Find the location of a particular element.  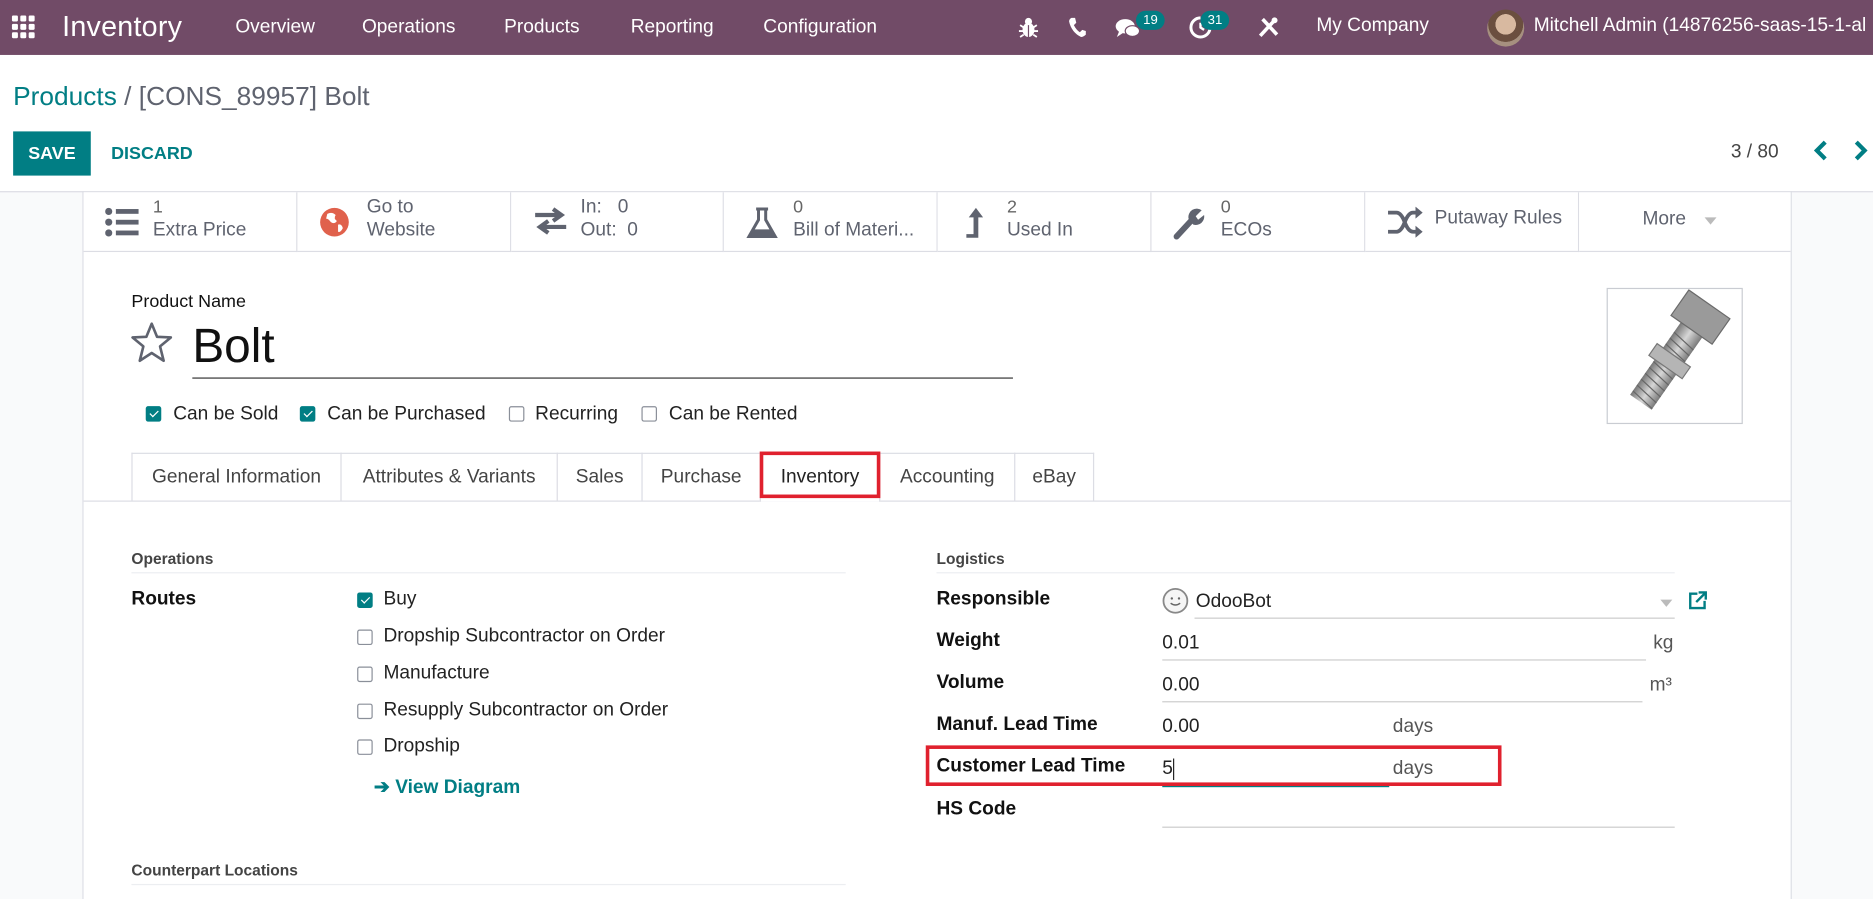

product-name-input: Bolt is located at coordinates (602, 348).